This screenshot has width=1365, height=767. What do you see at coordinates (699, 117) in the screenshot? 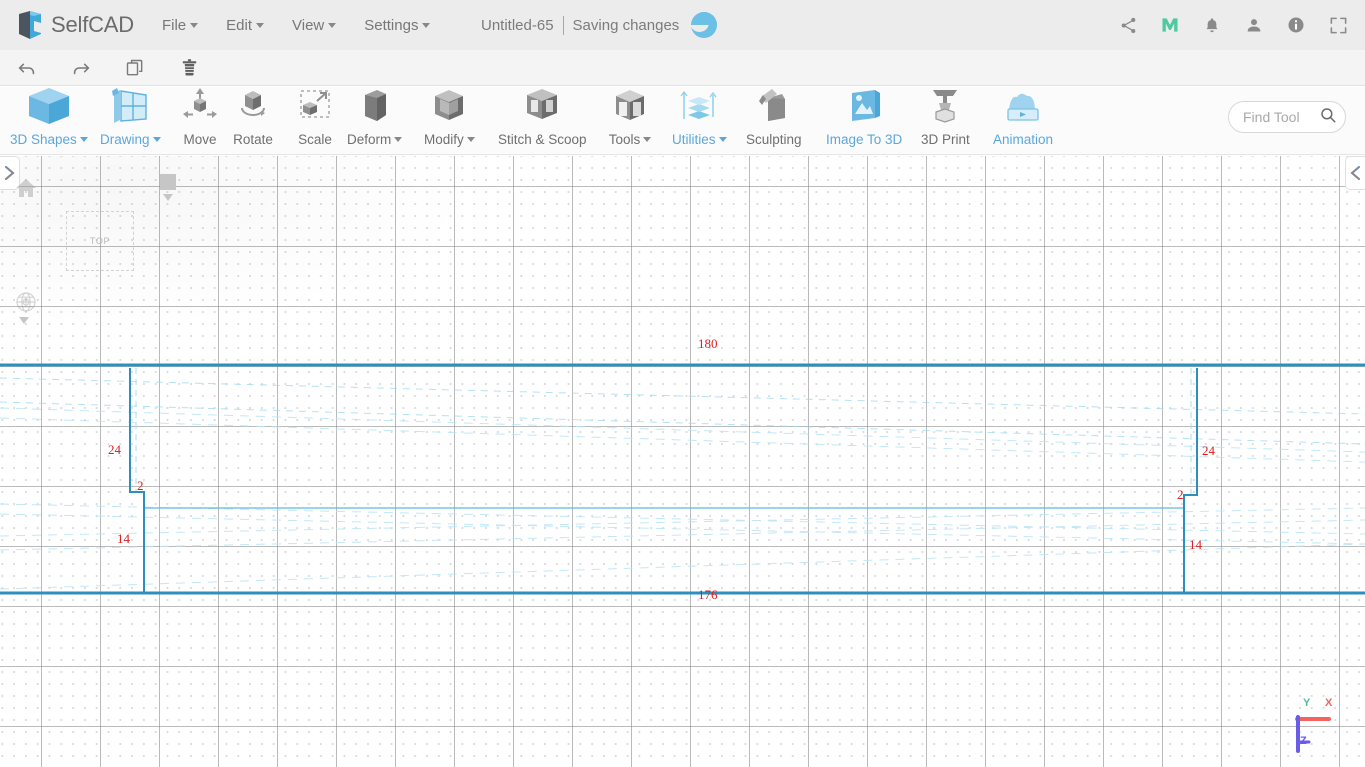
I see `tool-utilities: Utilities` at bounding box center [699, 117].